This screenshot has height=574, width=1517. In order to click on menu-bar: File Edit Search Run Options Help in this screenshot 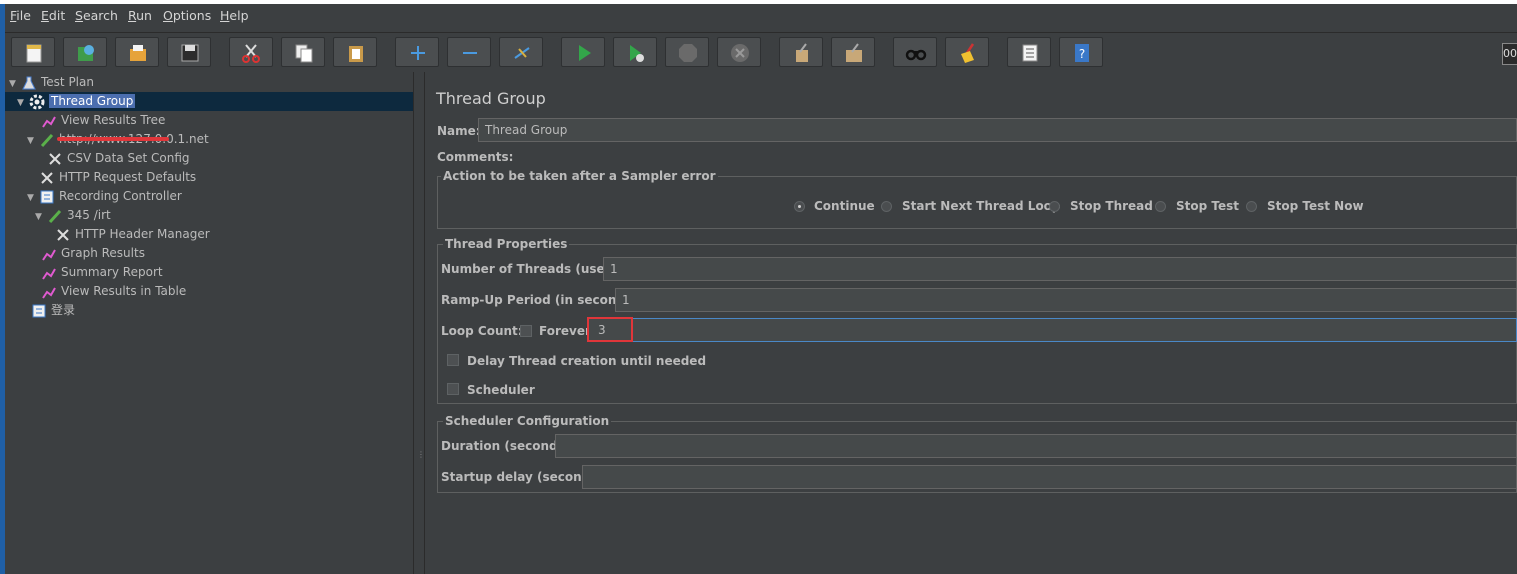, I will do `click(761, 15)`.